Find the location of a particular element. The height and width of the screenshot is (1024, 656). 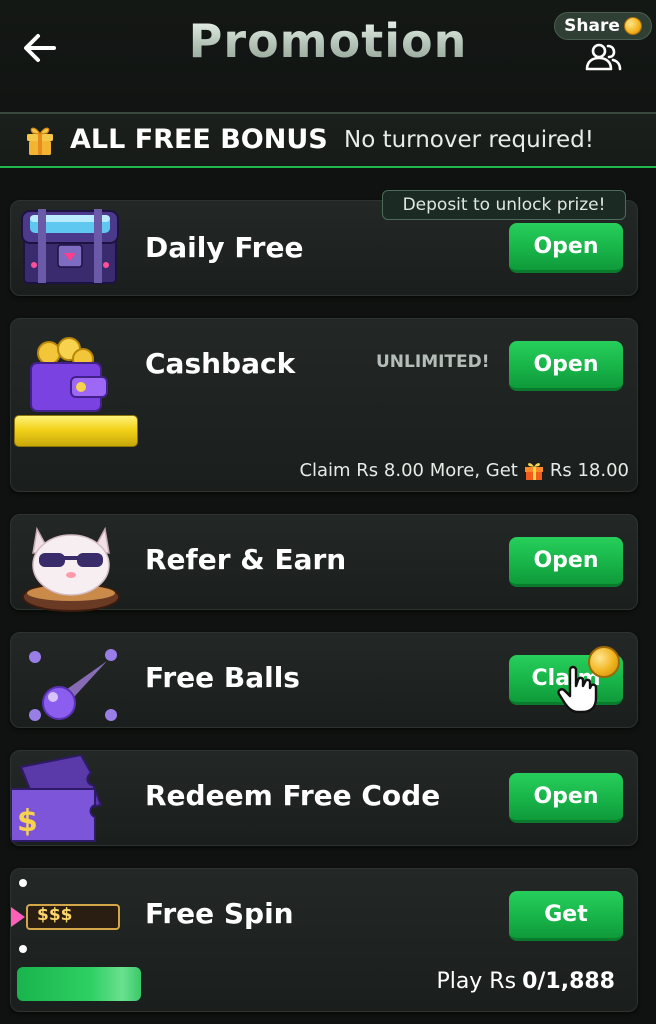

deposit-note: Deposit to unlock prize! is located at coordinates (504, 205).